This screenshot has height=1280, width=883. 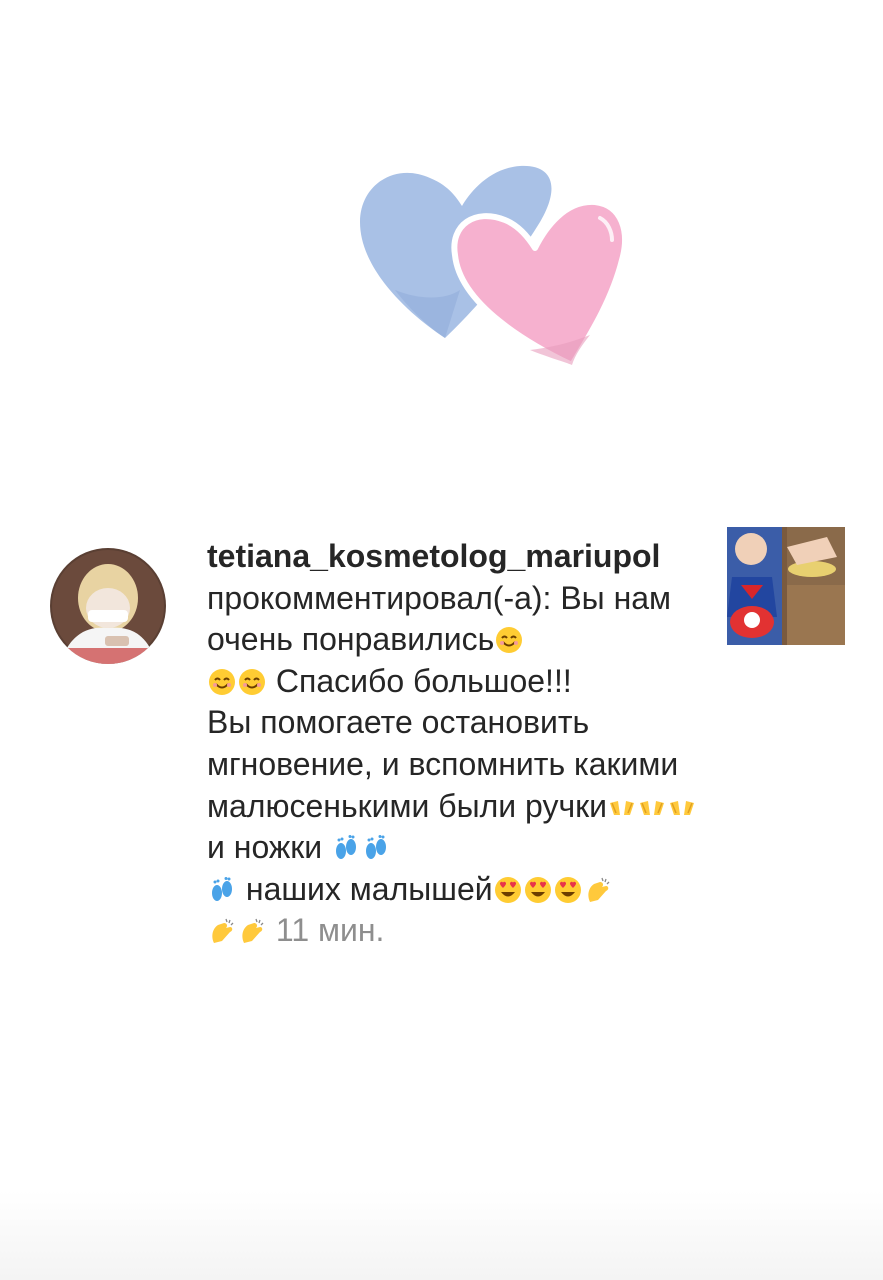 What do you see at coordinates (494, 266) in the screenshot?
I see `two-hearts-icon` at bounding box center [494, 266].